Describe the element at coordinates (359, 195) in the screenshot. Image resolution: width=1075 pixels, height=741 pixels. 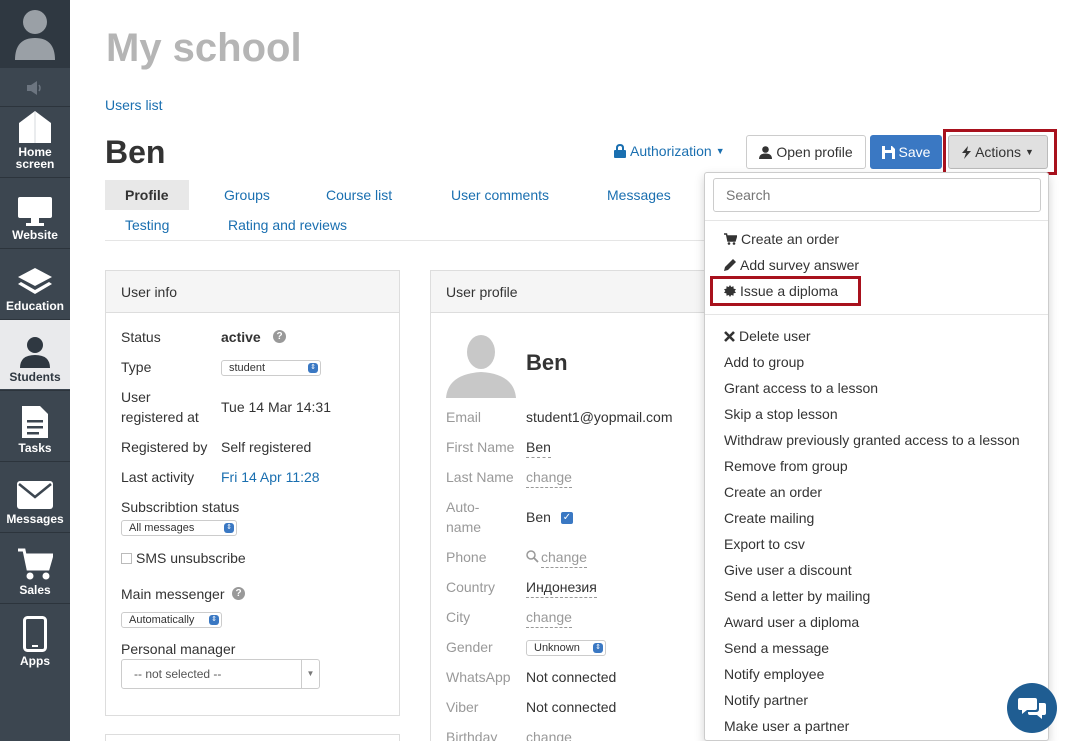
I see `tab-course-list: Course list` at that location.